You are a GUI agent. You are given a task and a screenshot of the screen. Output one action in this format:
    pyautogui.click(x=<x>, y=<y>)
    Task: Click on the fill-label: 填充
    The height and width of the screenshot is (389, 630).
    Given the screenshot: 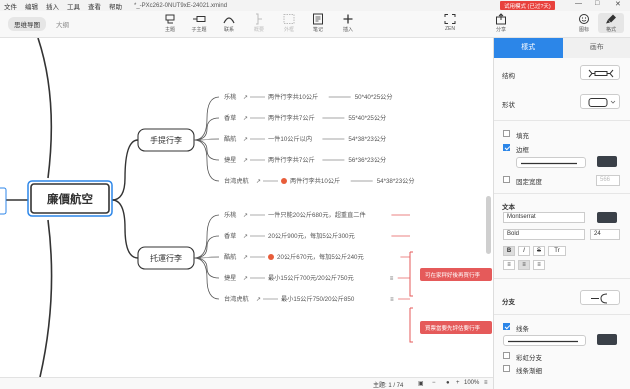 What is the action you would take?
    pyautogui.click(x=522, y=136)
    